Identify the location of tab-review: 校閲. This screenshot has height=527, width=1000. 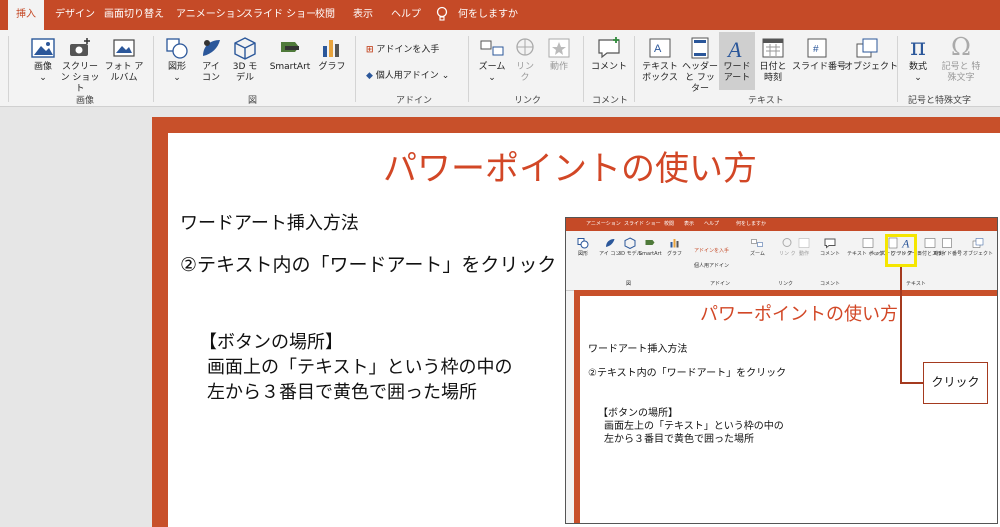
(325, 15).